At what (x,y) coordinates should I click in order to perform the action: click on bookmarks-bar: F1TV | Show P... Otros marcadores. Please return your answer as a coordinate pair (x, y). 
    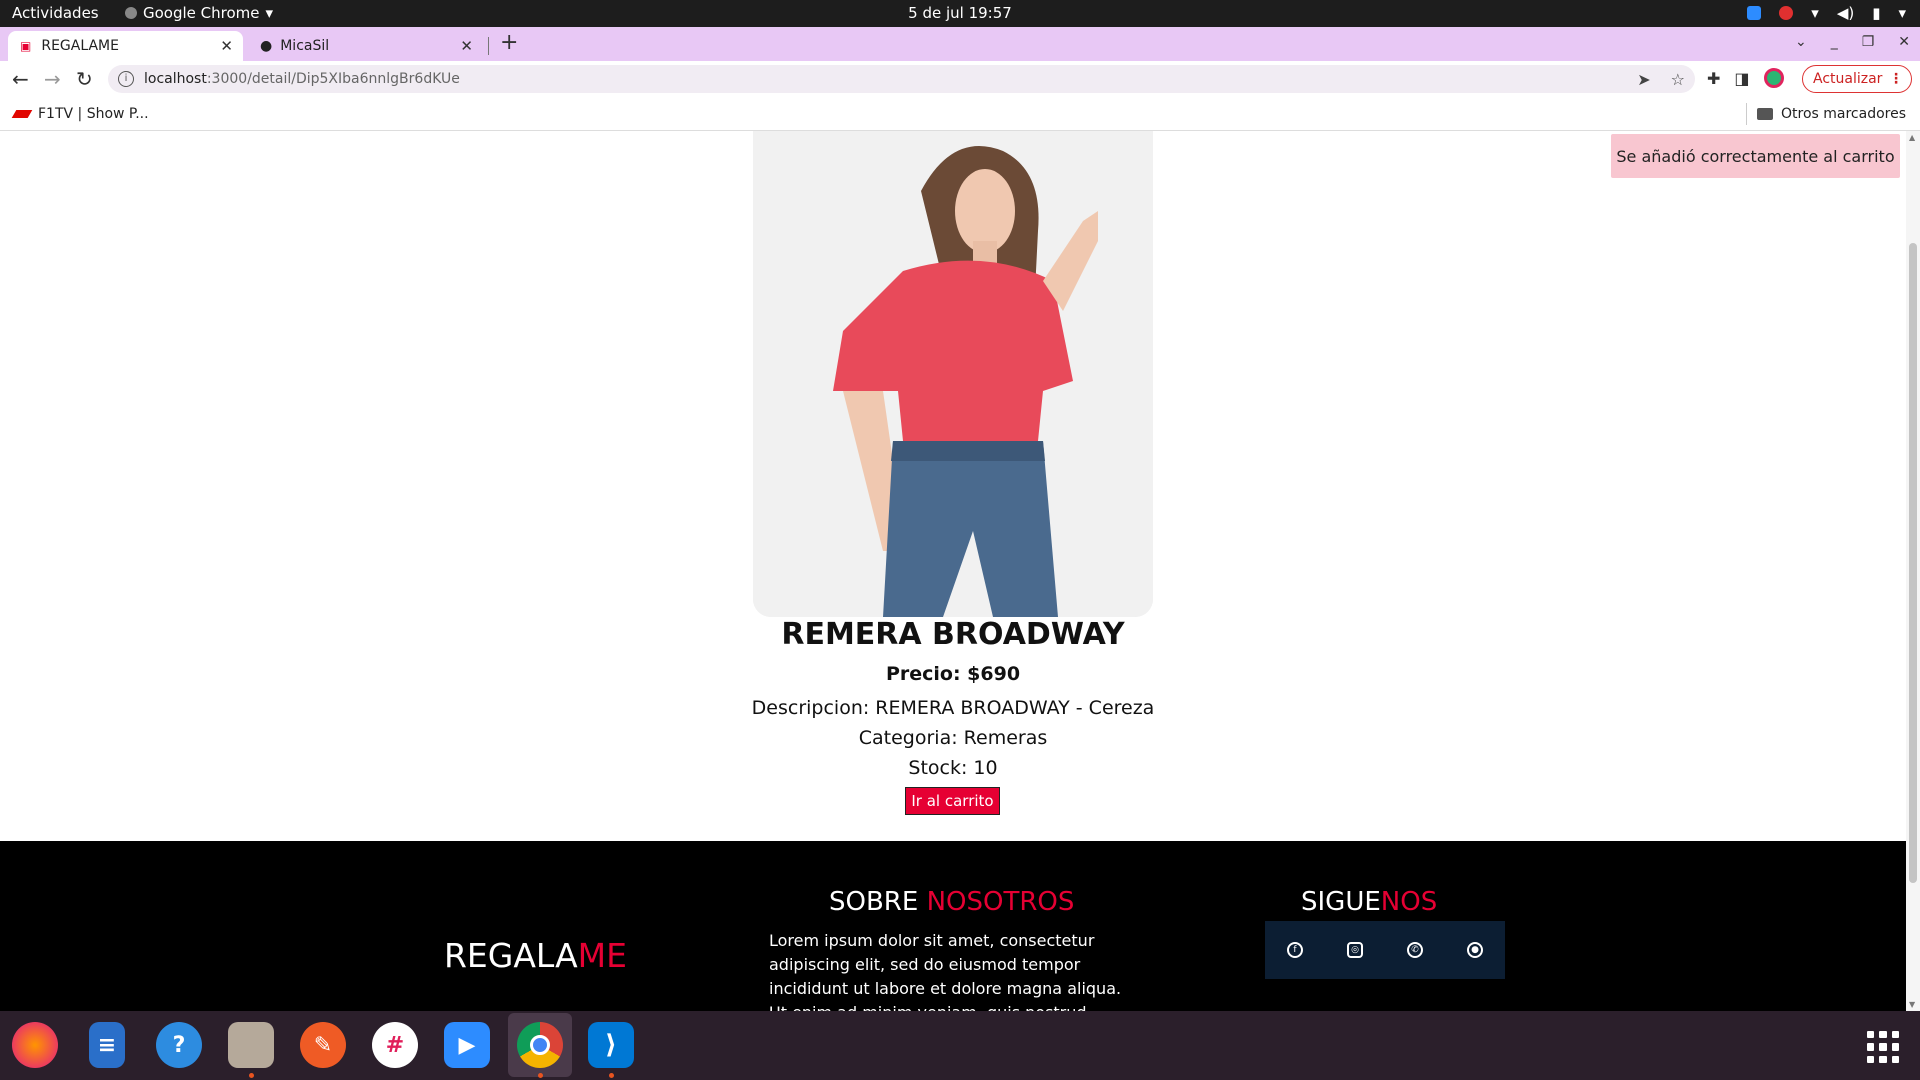
    Looking at the image, I should click on (960, 115).